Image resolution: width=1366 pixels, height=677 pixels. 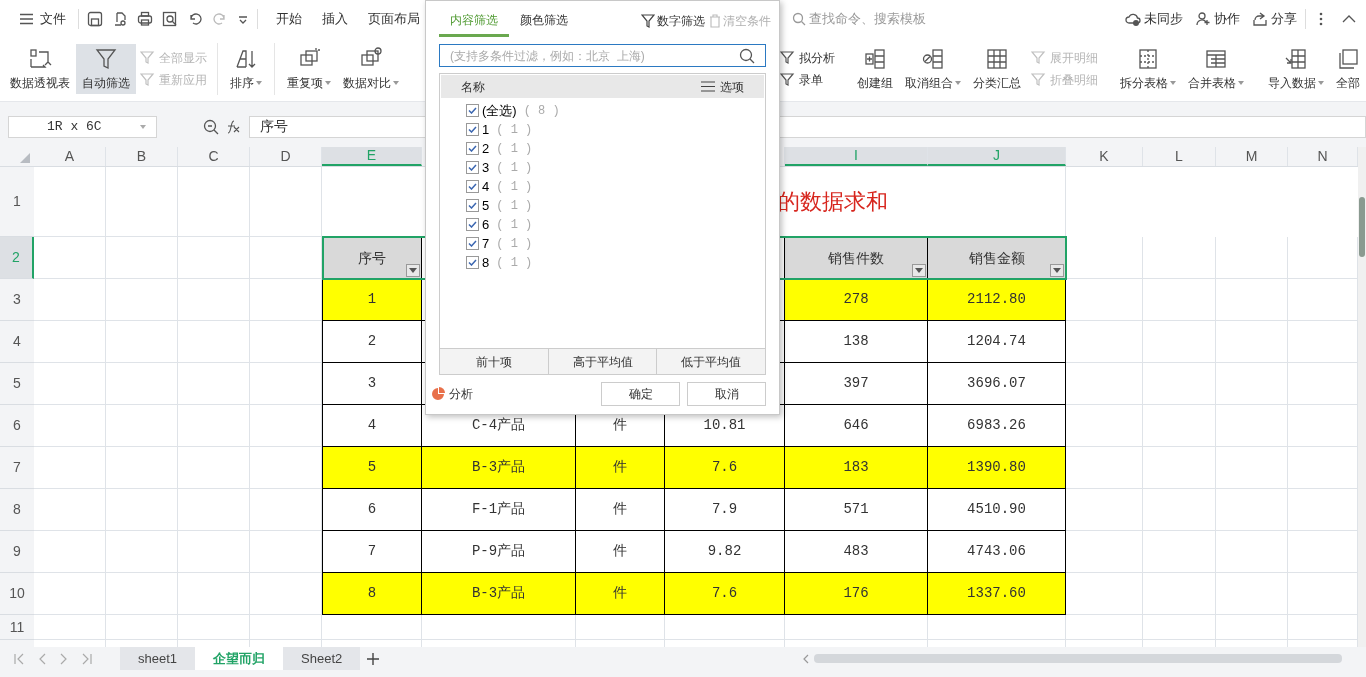 What do you see at coordinates (17, 643) in the screenshot?
I see `row-header` at bounding box center [17, 643].